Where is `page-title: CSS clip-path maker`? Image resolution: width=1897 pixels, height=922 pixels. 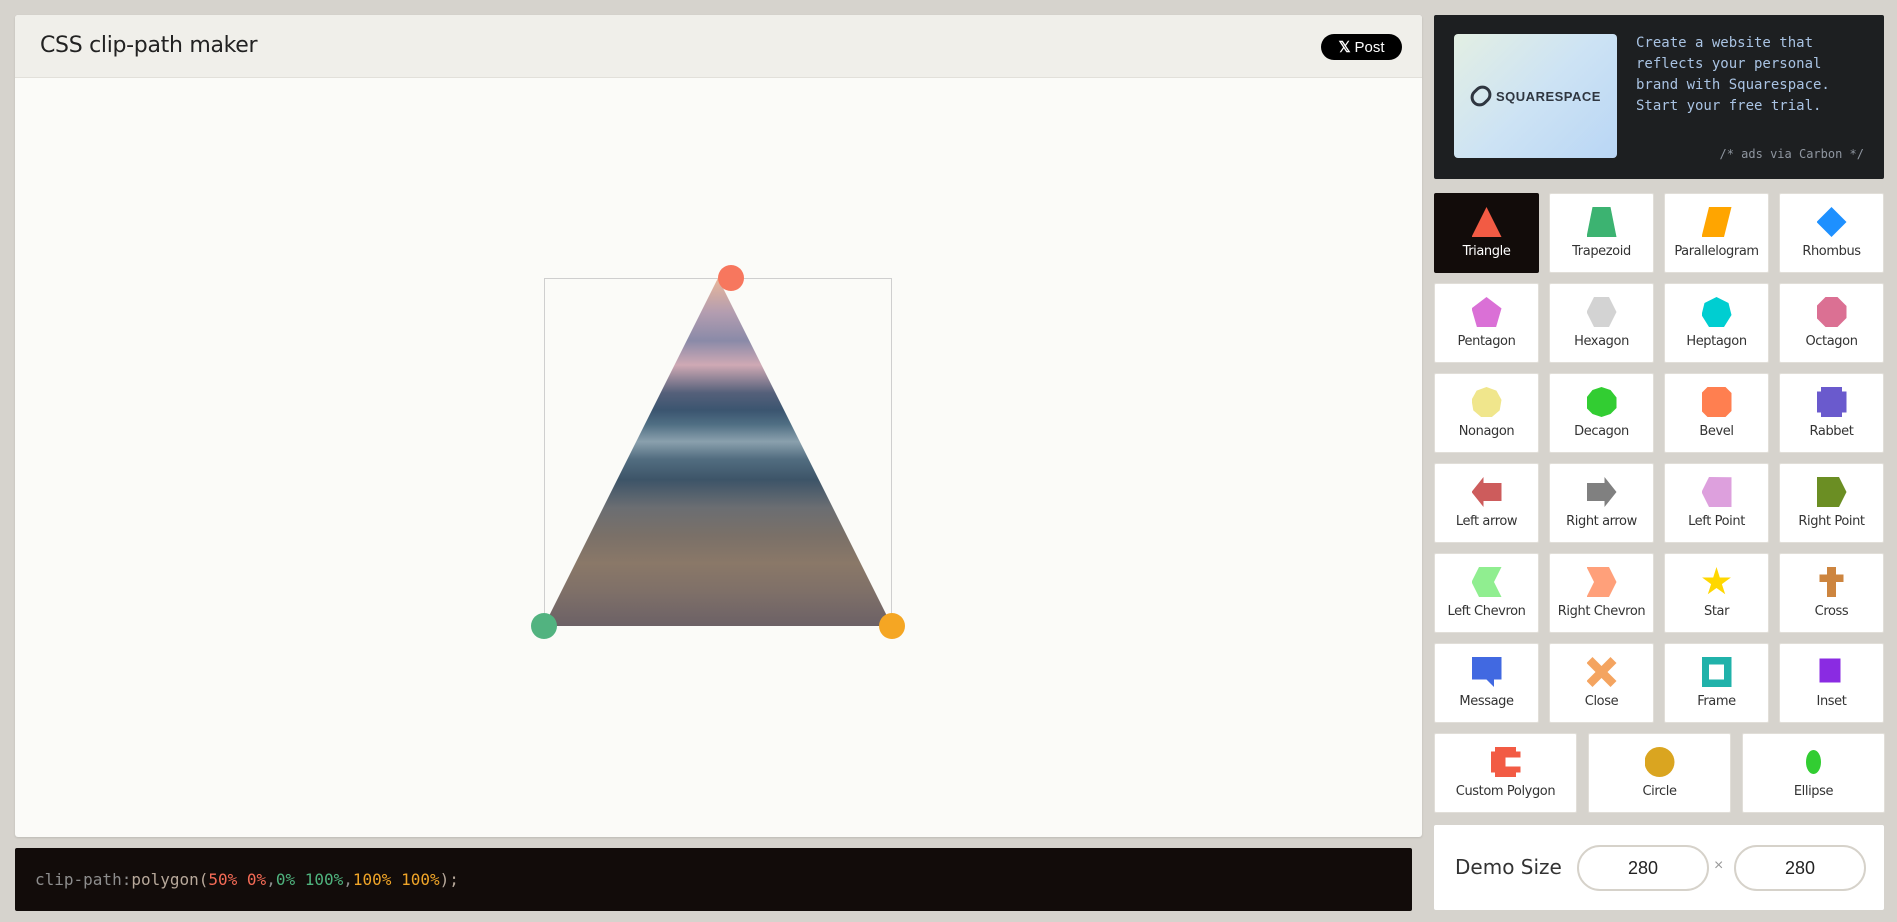
page-title: CSS clip-path maker is located at coordinates (149, 45).